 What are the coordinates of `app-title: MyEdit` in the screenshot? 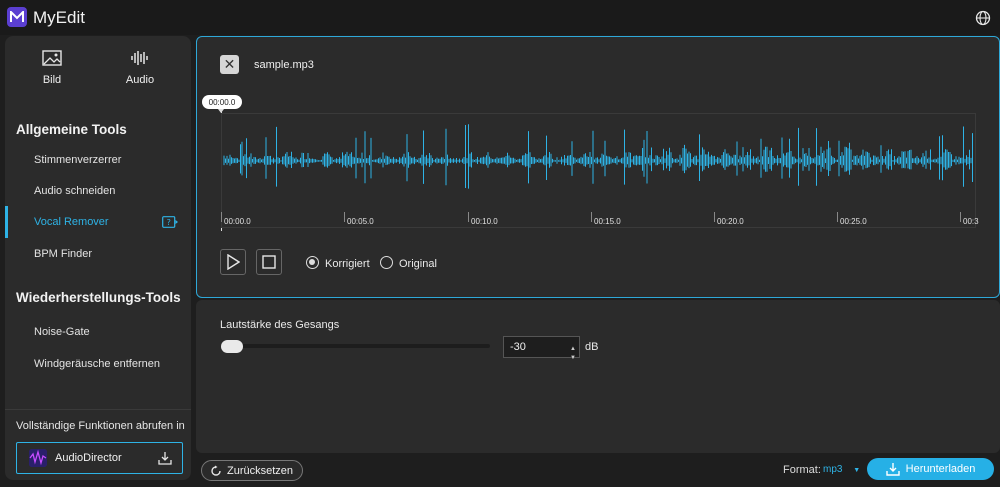 It's located at (59, 17).